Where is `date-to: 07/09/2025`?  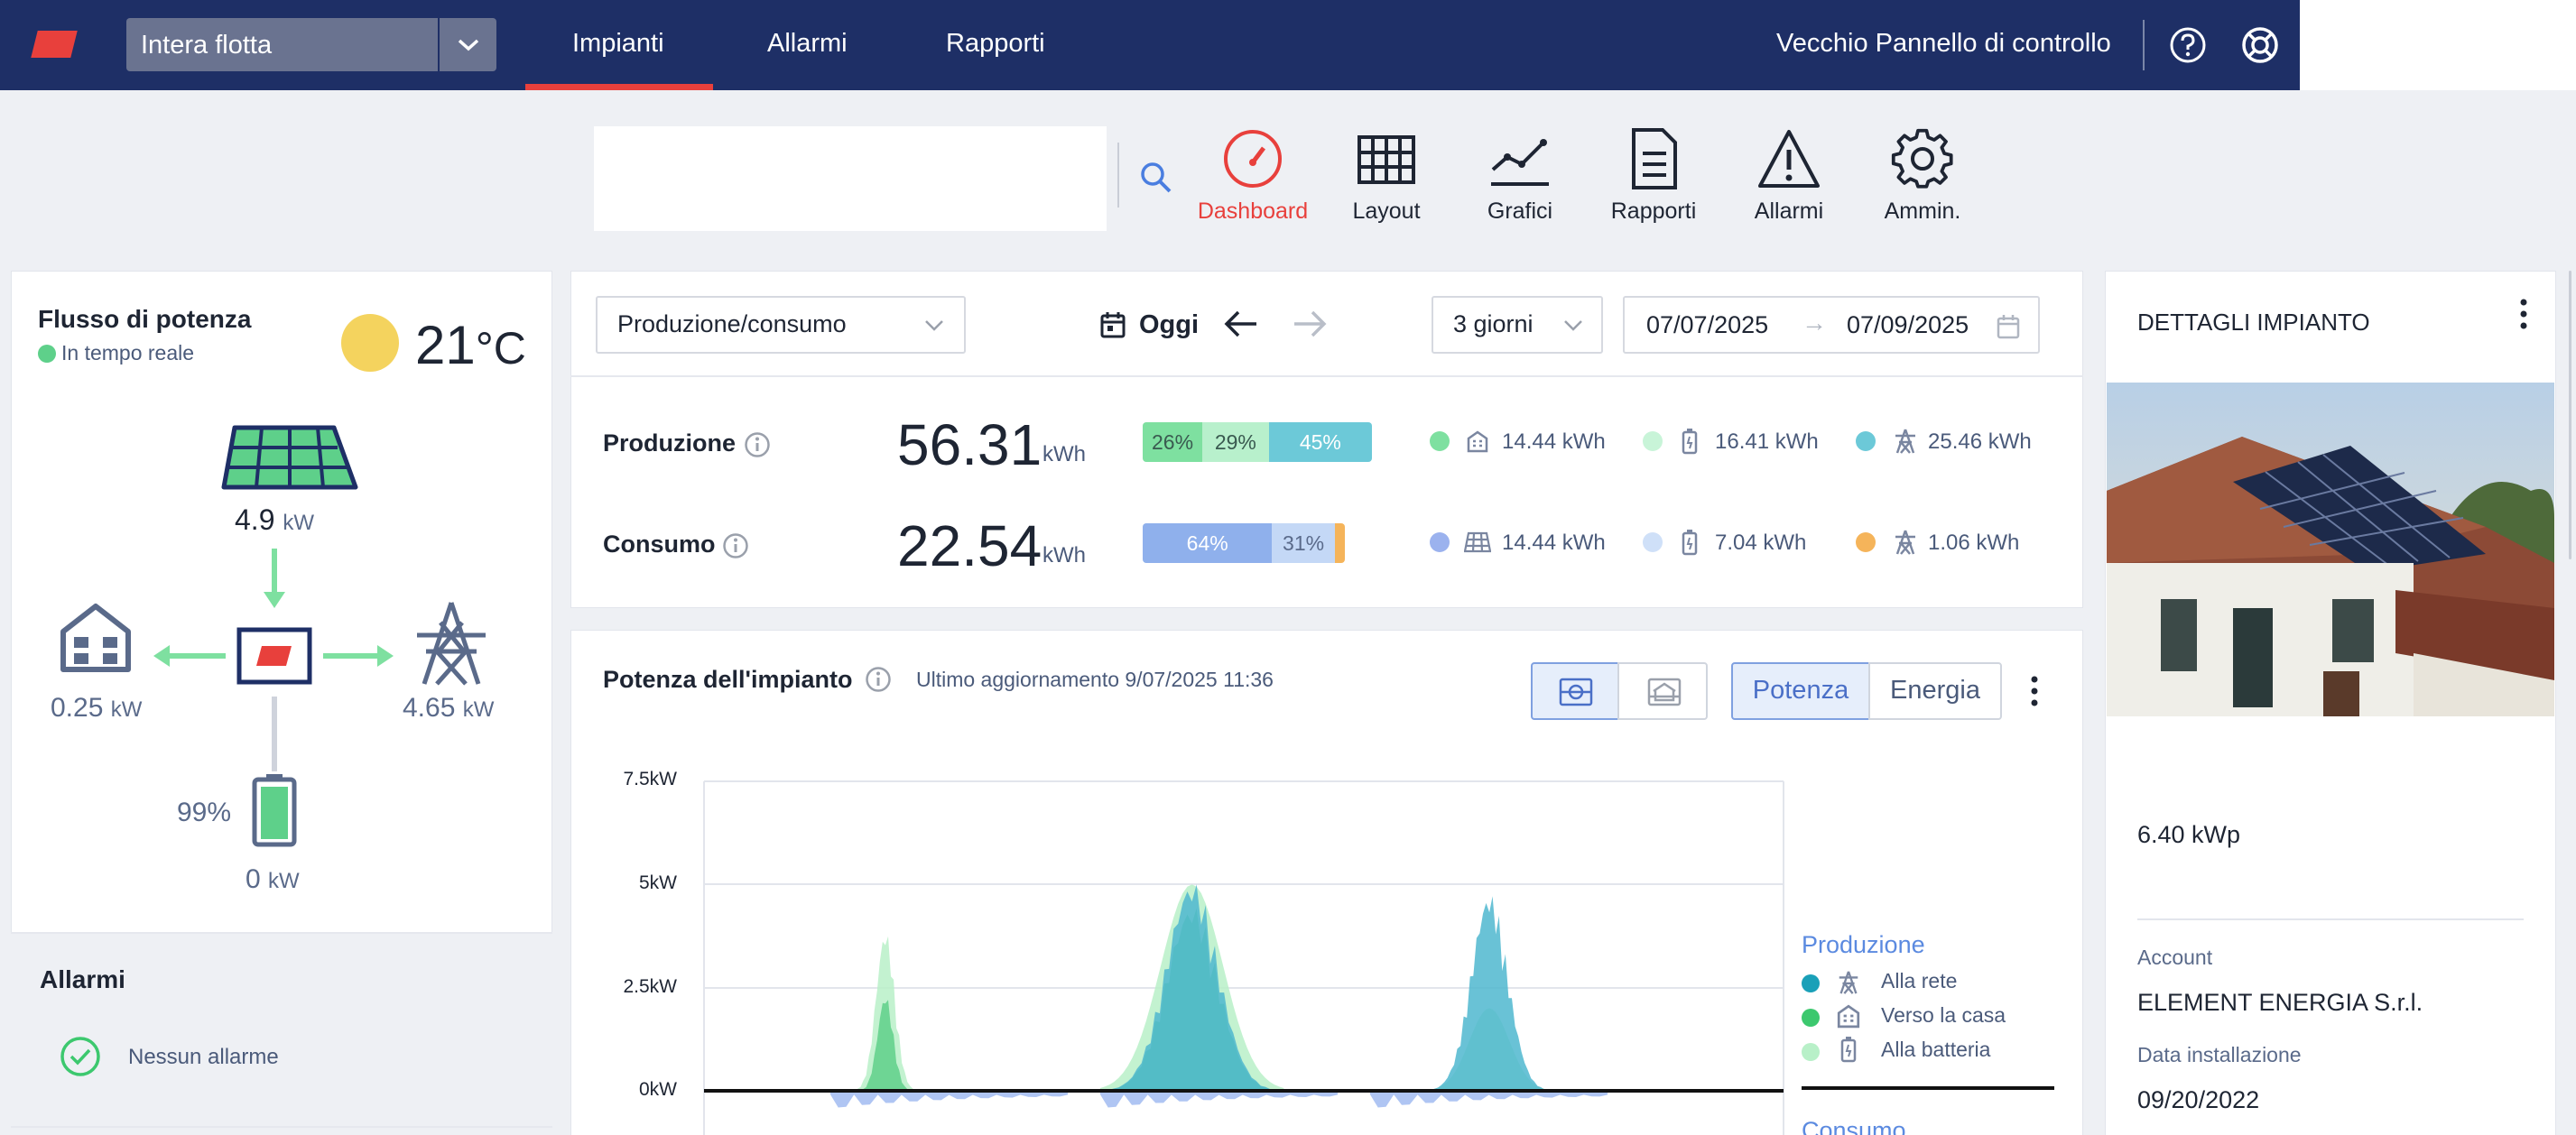 date-to: 07/09/2025 is located at coordinates (1908, 325).